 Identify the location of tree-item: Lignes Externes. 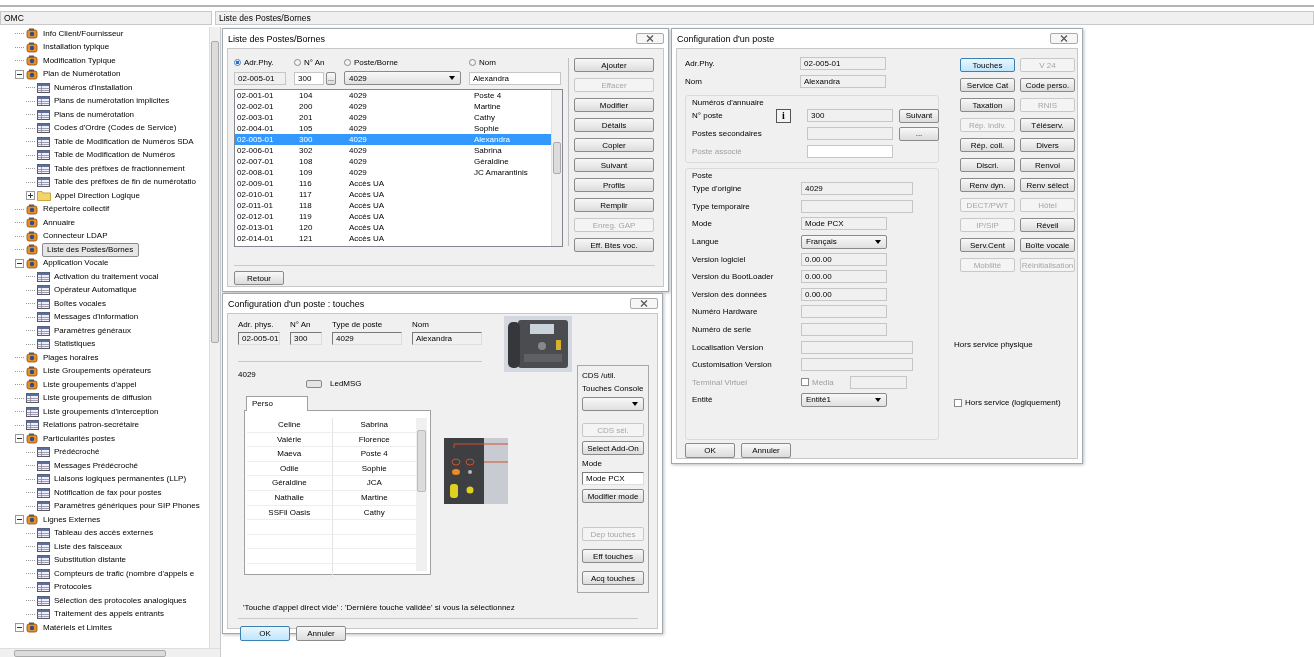
(72, 519).